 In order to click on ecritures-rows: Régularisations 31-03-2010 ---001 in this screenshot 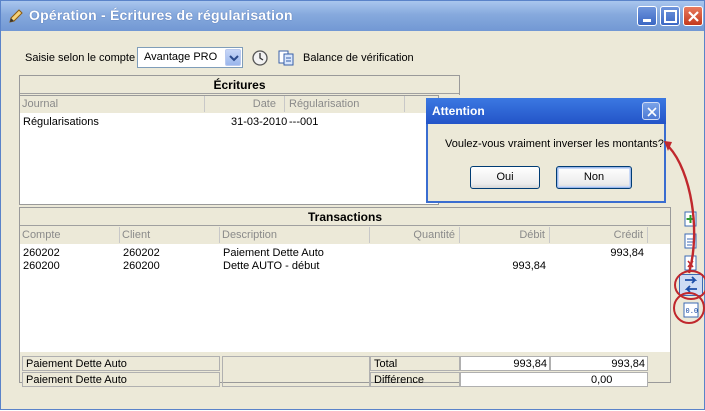, I will do `click(229, 158)`.